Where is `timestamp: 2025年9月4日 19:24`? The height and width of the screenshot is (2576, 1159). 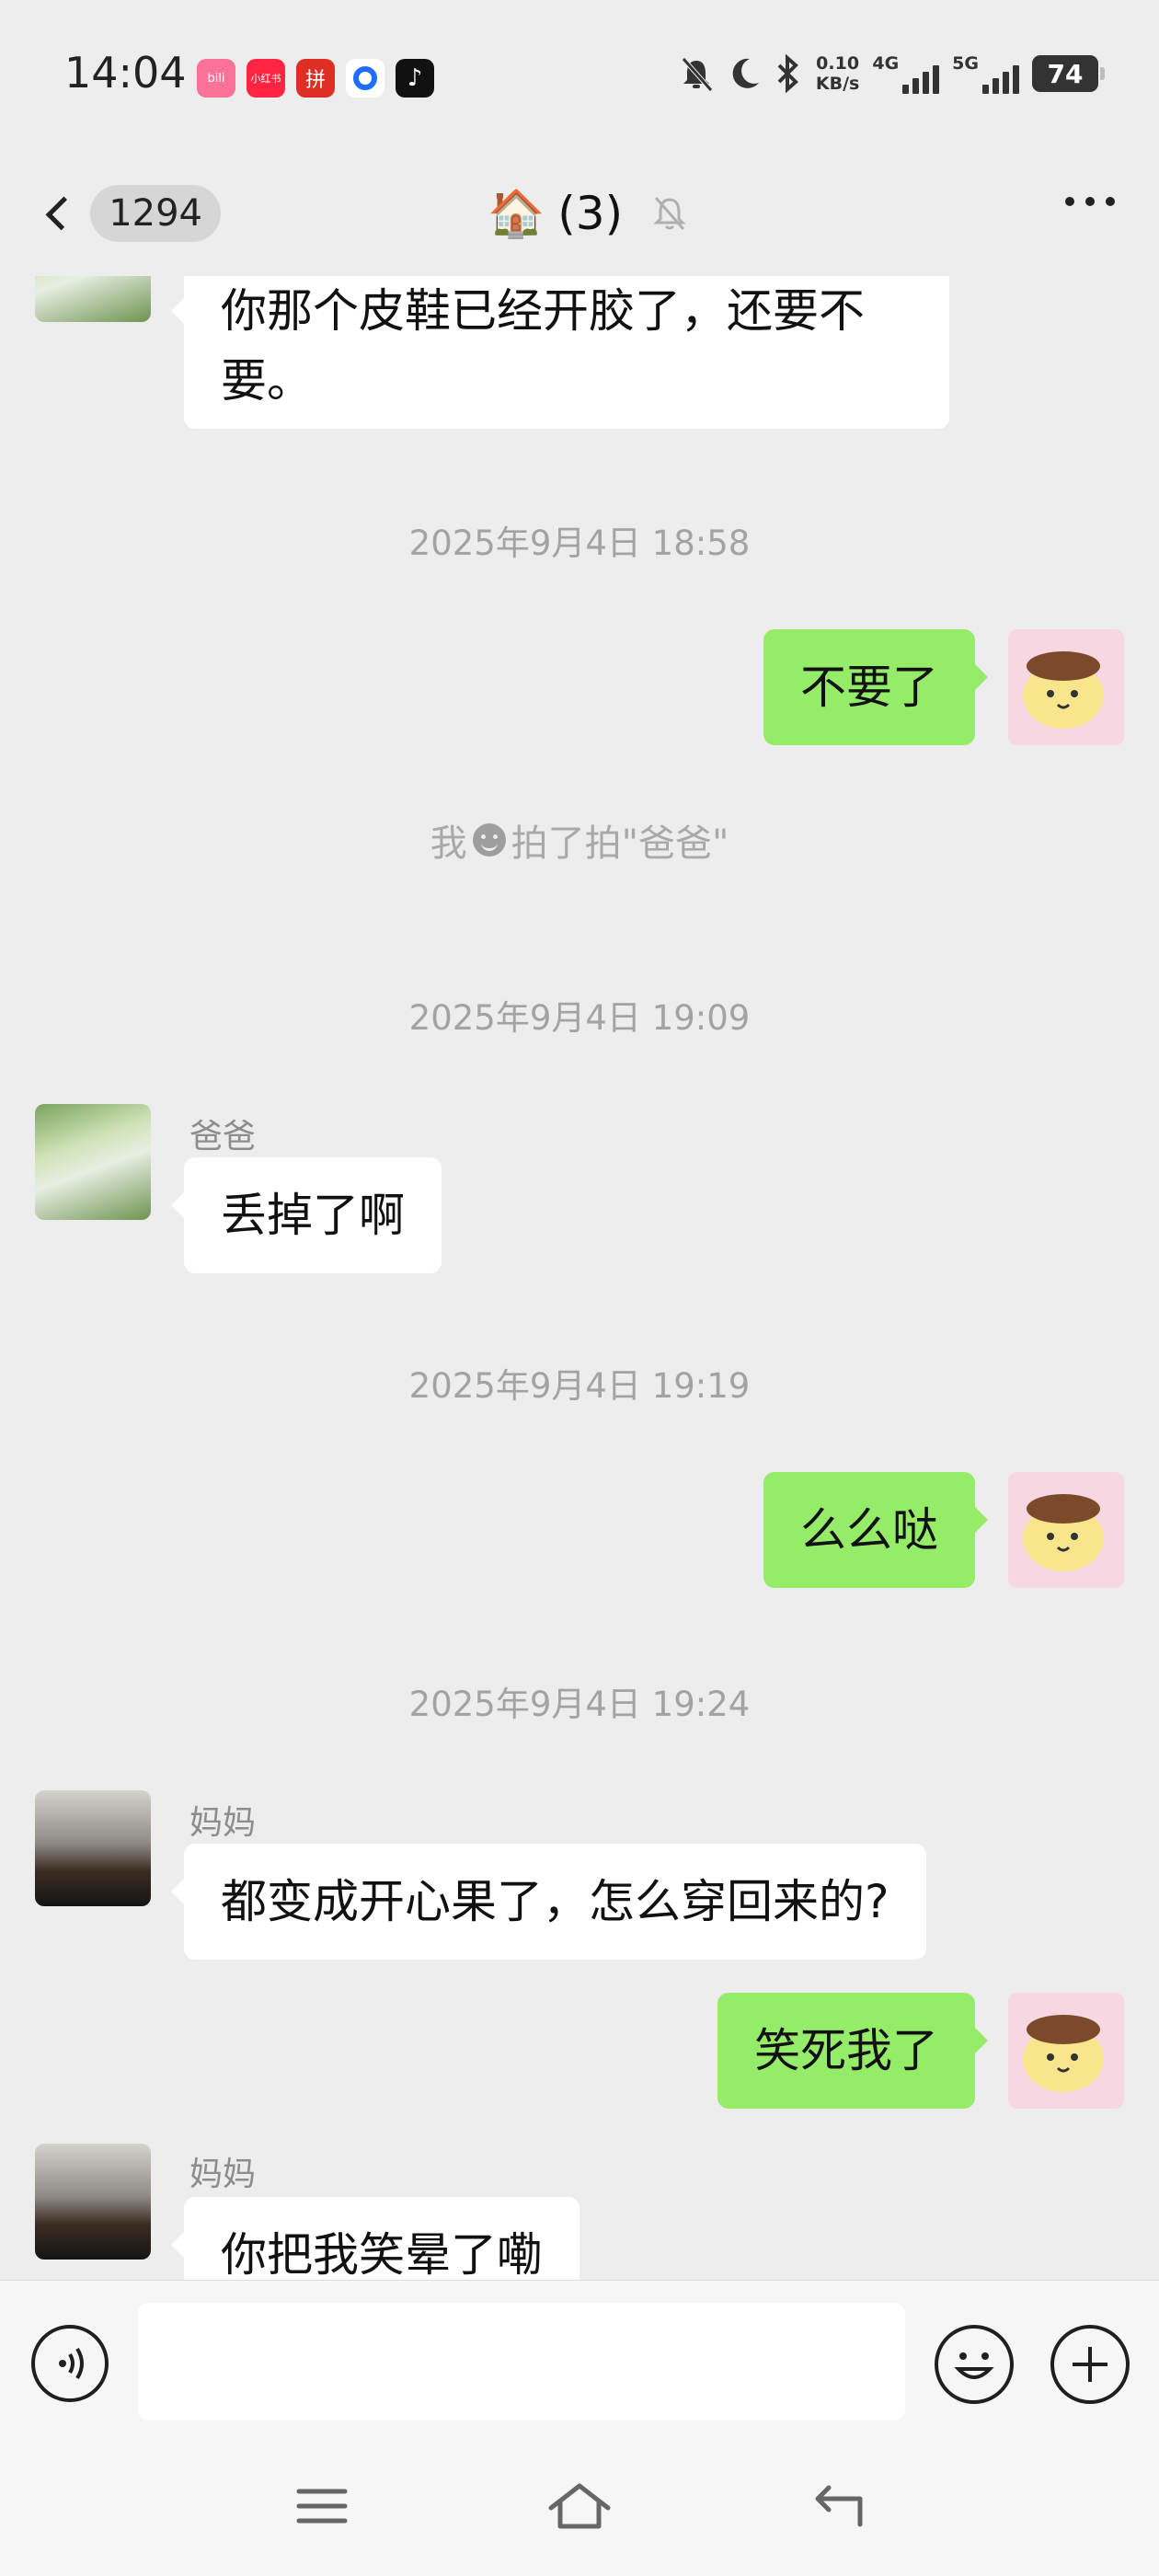 timestamp: 2025年9月4日 19:24 is located at coordinates (579, 1704).